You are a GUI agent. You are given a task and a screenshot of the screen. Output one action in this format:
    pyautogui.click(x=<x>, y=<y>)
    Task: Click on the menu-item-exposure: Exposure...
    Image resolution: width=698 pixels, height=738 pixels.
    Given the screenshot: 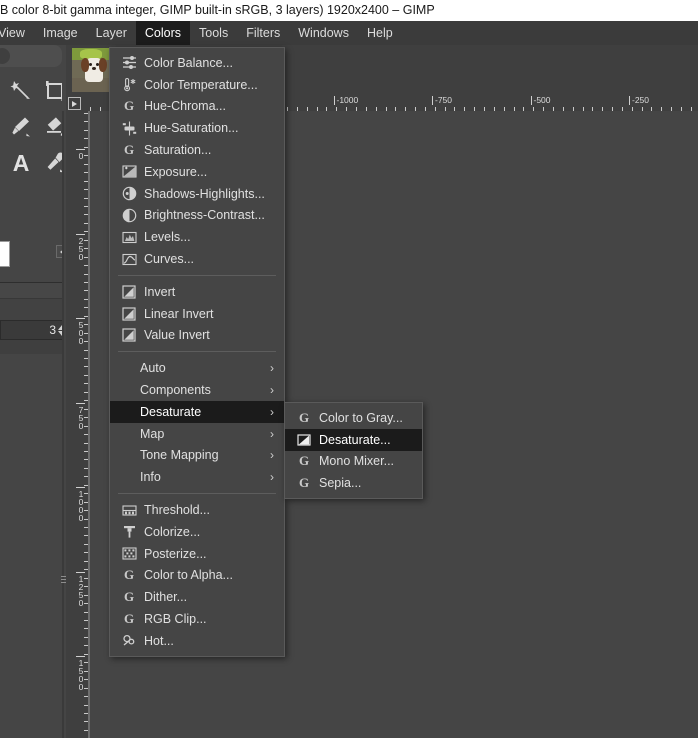 What is the action you would take?
    pyautogui.click(x=197, y=172)
    